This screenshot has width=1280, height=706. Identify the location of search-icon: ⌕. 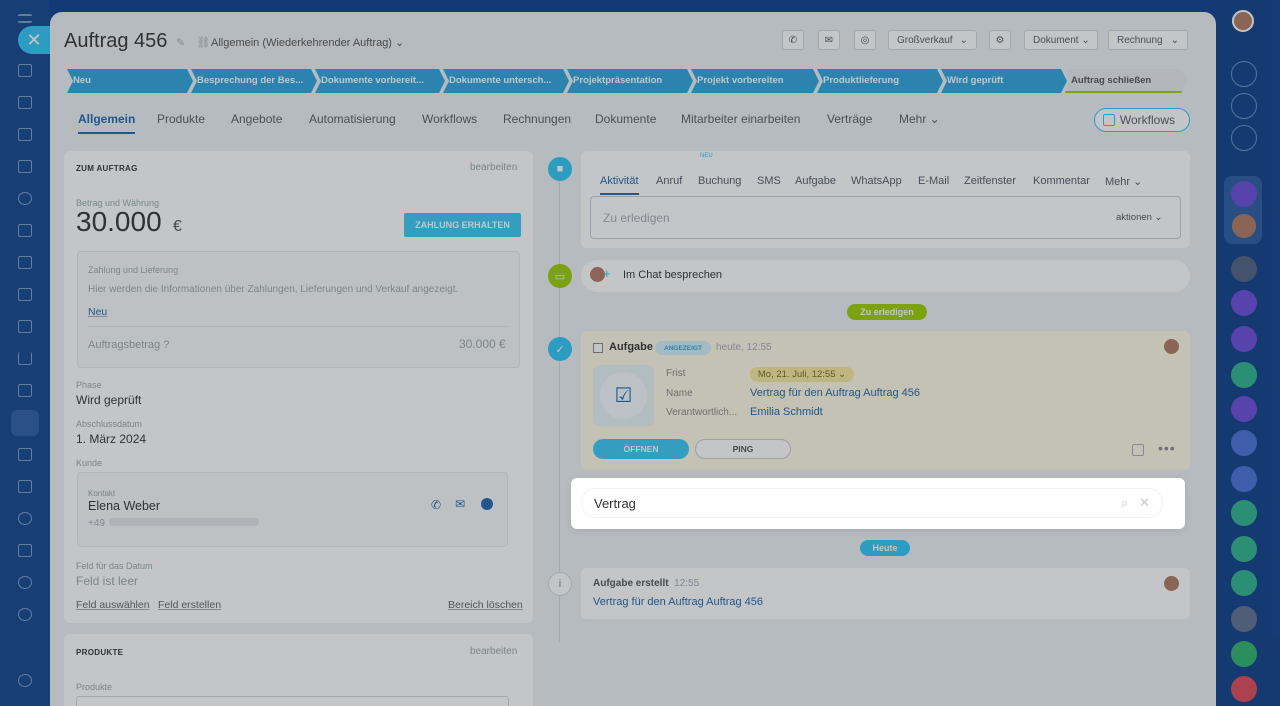
(1124, 503).